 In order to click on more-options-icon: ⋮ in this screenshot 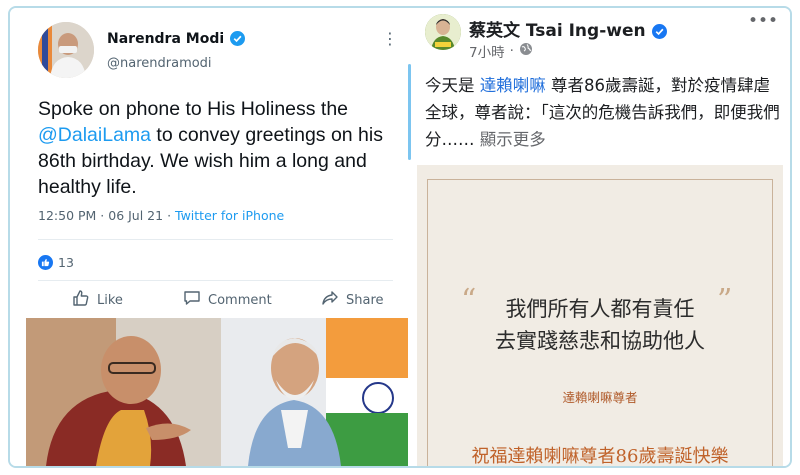, I will do `click(390, 39)`.